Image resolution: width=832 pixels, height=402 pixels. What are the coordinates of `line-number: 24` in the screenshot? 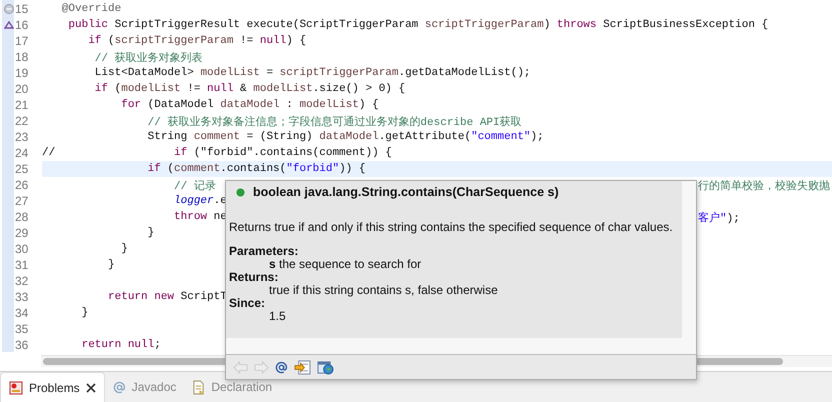 It's located at (22, 153).